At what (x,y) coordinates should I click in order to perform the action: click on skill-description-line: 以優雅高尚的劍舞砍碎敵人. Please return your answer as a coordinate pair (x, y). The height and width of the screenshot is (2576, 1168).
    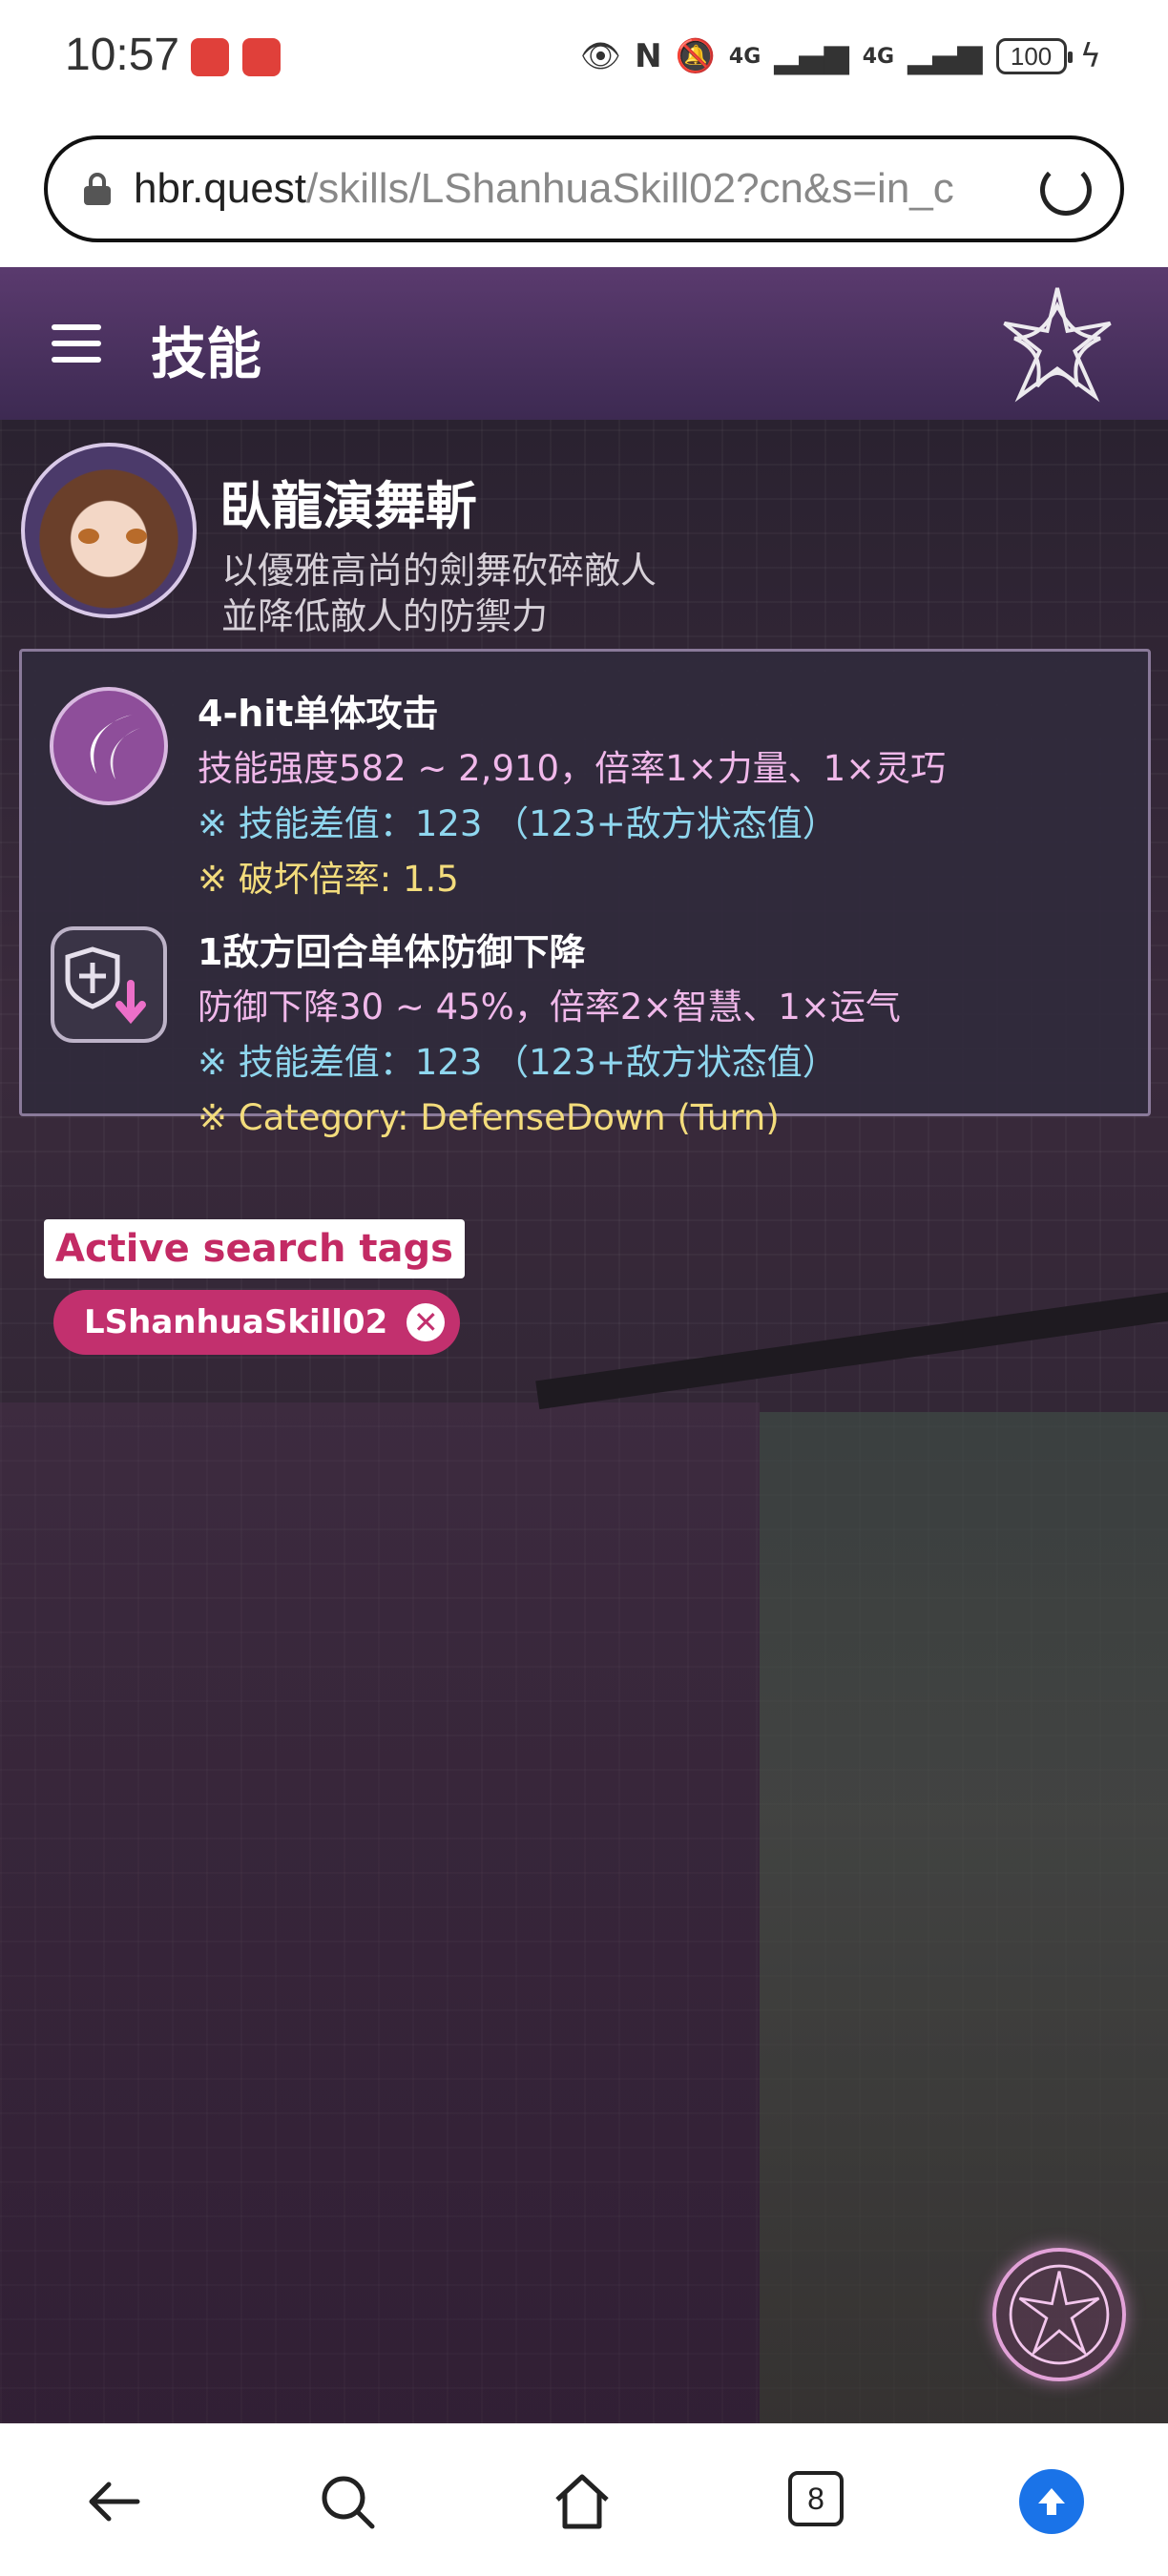
    Looking at the image, I should click on (439, 571).